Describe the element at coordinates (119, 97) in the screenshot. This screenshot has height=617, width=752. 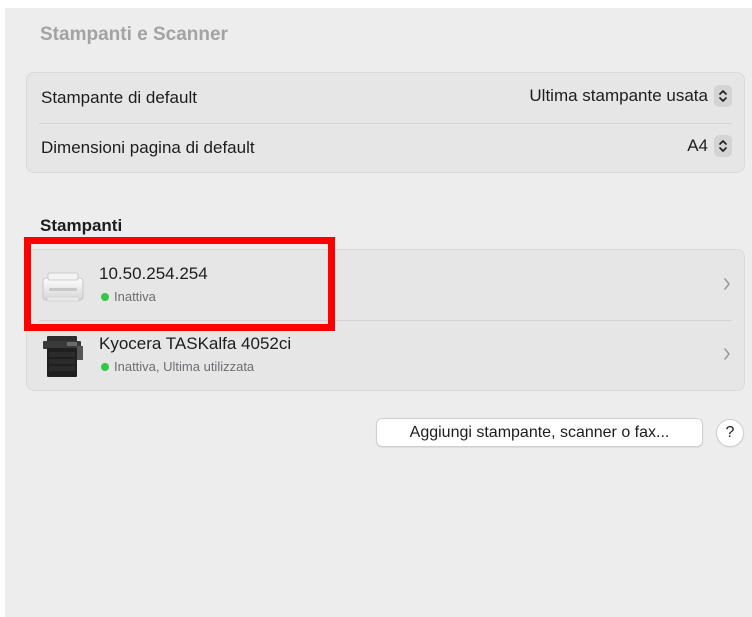
I see `default-printer-label: Stampante di default` at that location.